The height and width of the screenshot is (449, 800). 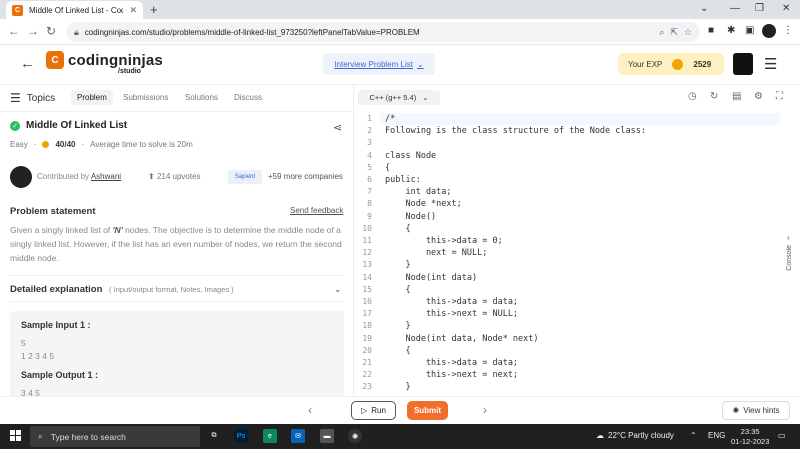 I want to click on topics-button: ☰ Topics, so click(x=32, y=98).